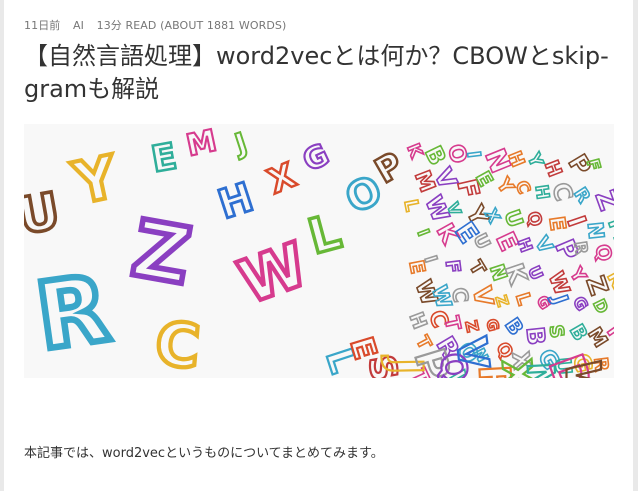  I want to click on hero-letter: H, so click(236, 201).